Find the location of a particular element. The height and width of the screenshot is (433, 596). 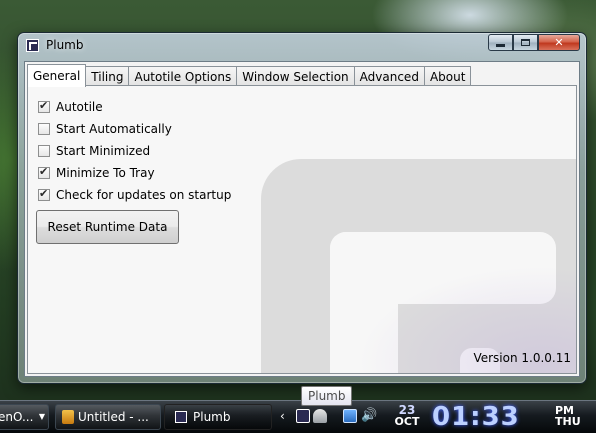

dropdown-arrow-icon: ▼ is located at coordinates (41, 416).